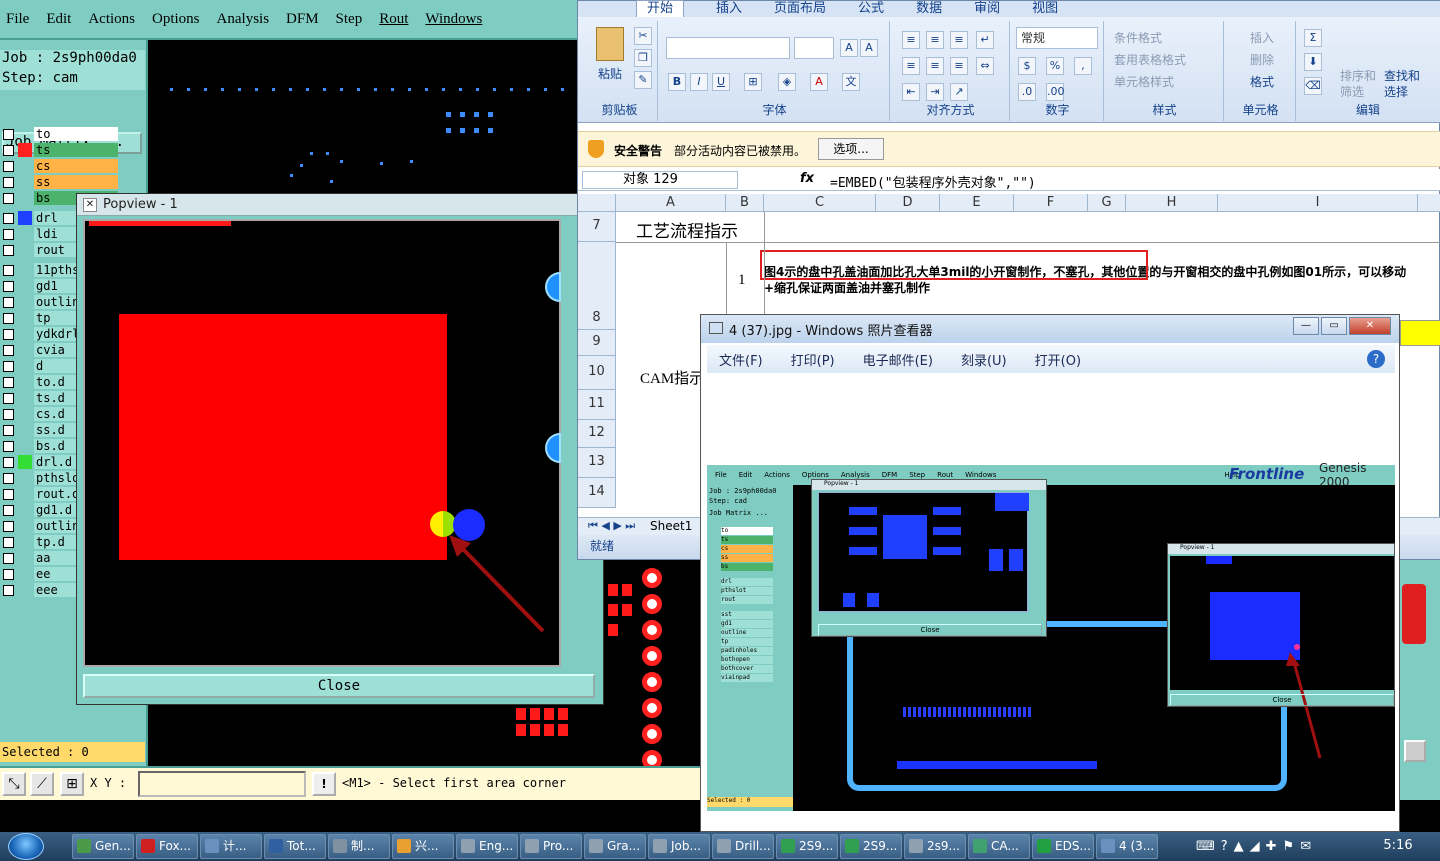 This screenshot has width=1440, height=861. I want to click on row-header-14: 14, so click(597, 493).